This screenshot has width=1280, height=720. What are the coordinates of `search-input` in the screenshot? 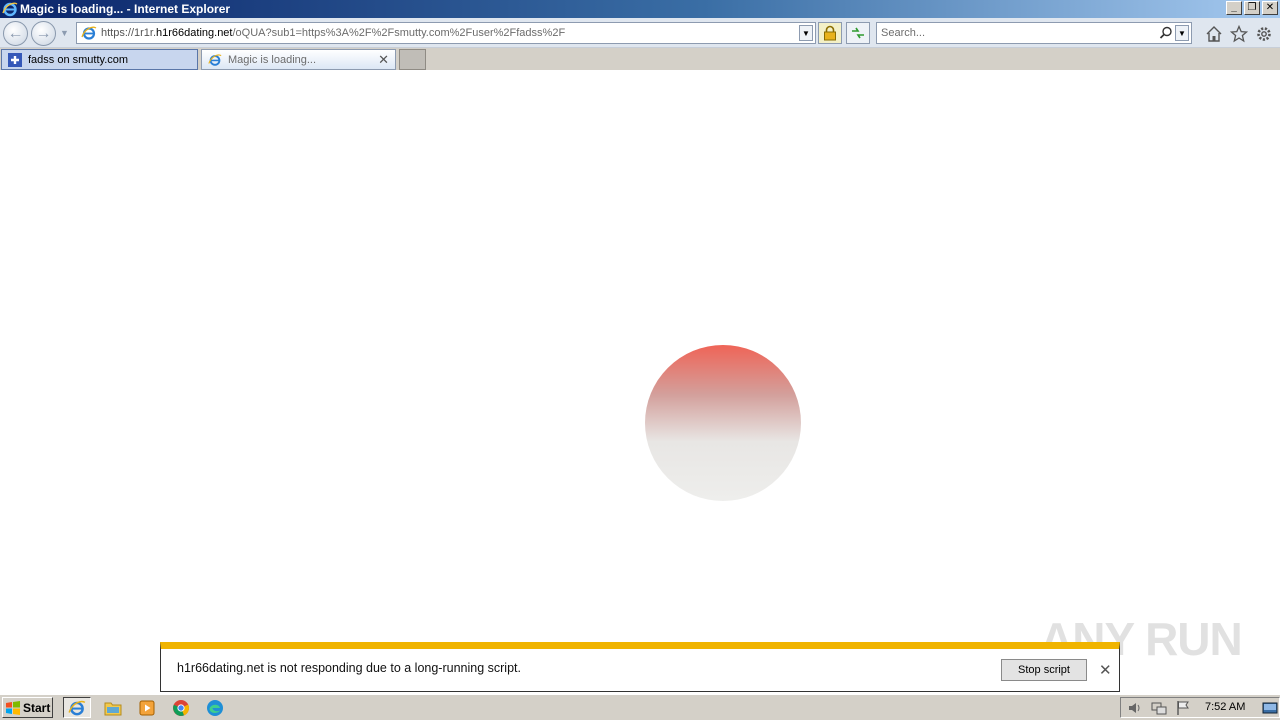 It's located at (1016, 33).